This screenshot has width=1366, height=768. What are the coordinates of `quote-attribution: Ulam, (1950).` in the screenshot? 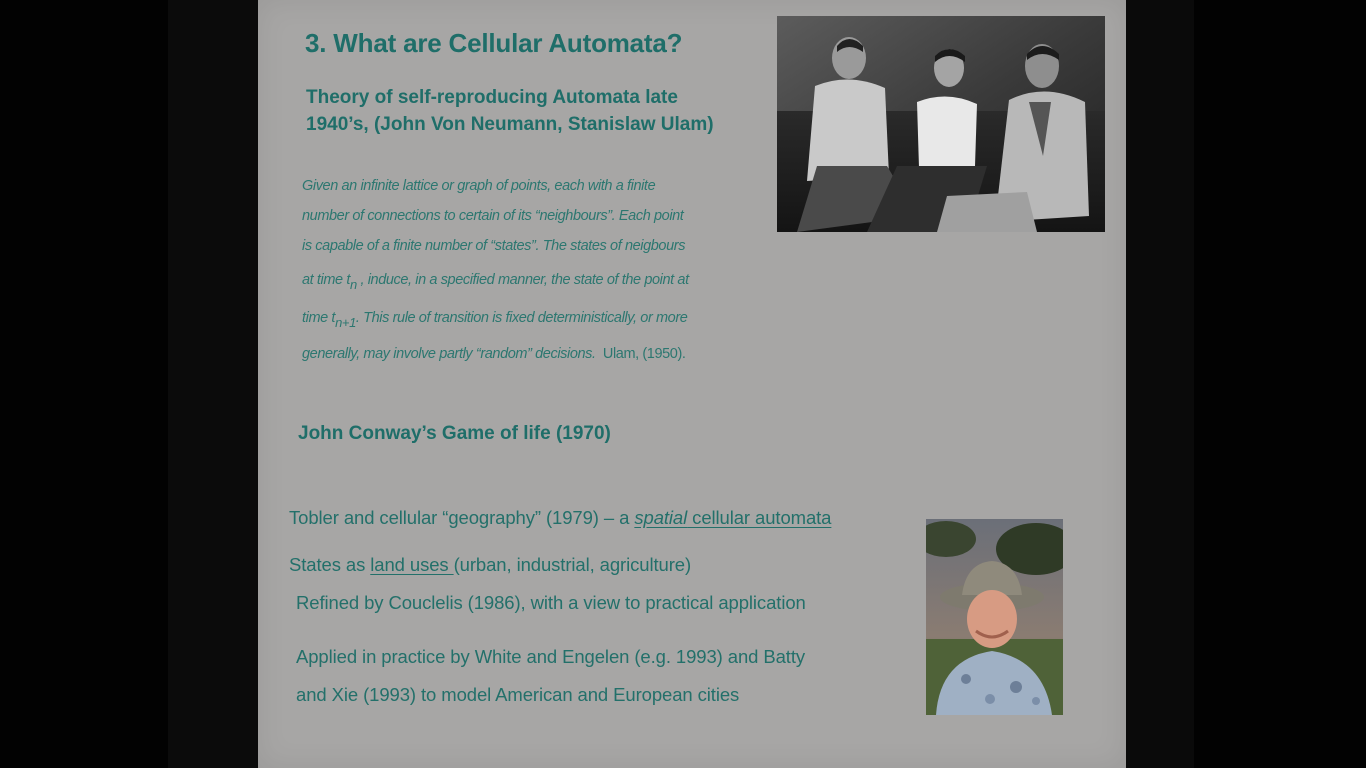 It's located at (644, 354).